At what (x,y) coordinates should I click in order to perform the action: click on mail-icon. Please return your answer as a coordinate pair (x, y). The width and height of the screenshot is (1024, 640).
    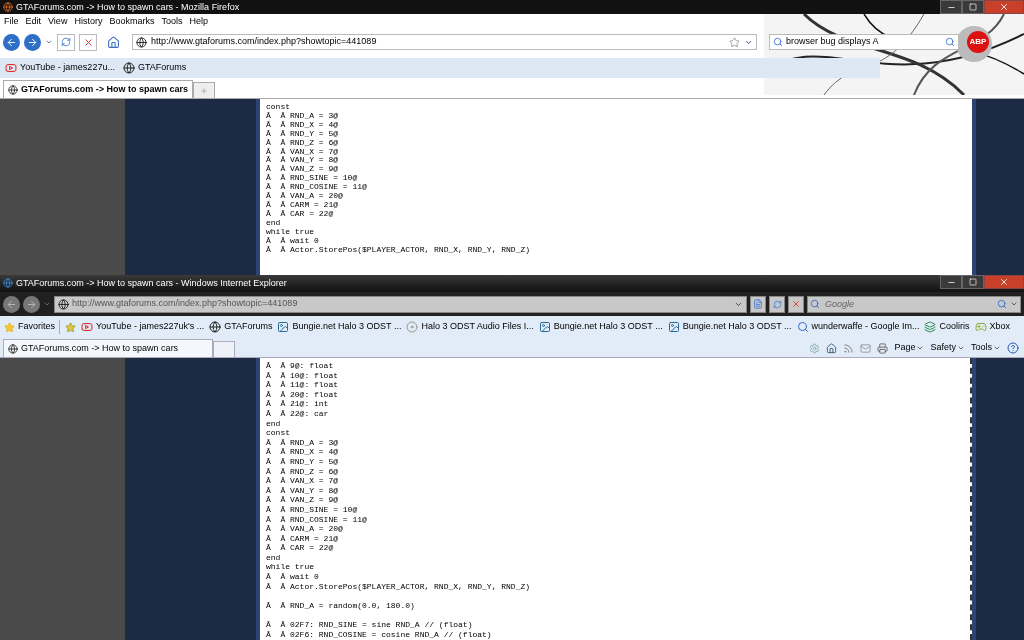
    Looking at the image, I should click on (866, 348).